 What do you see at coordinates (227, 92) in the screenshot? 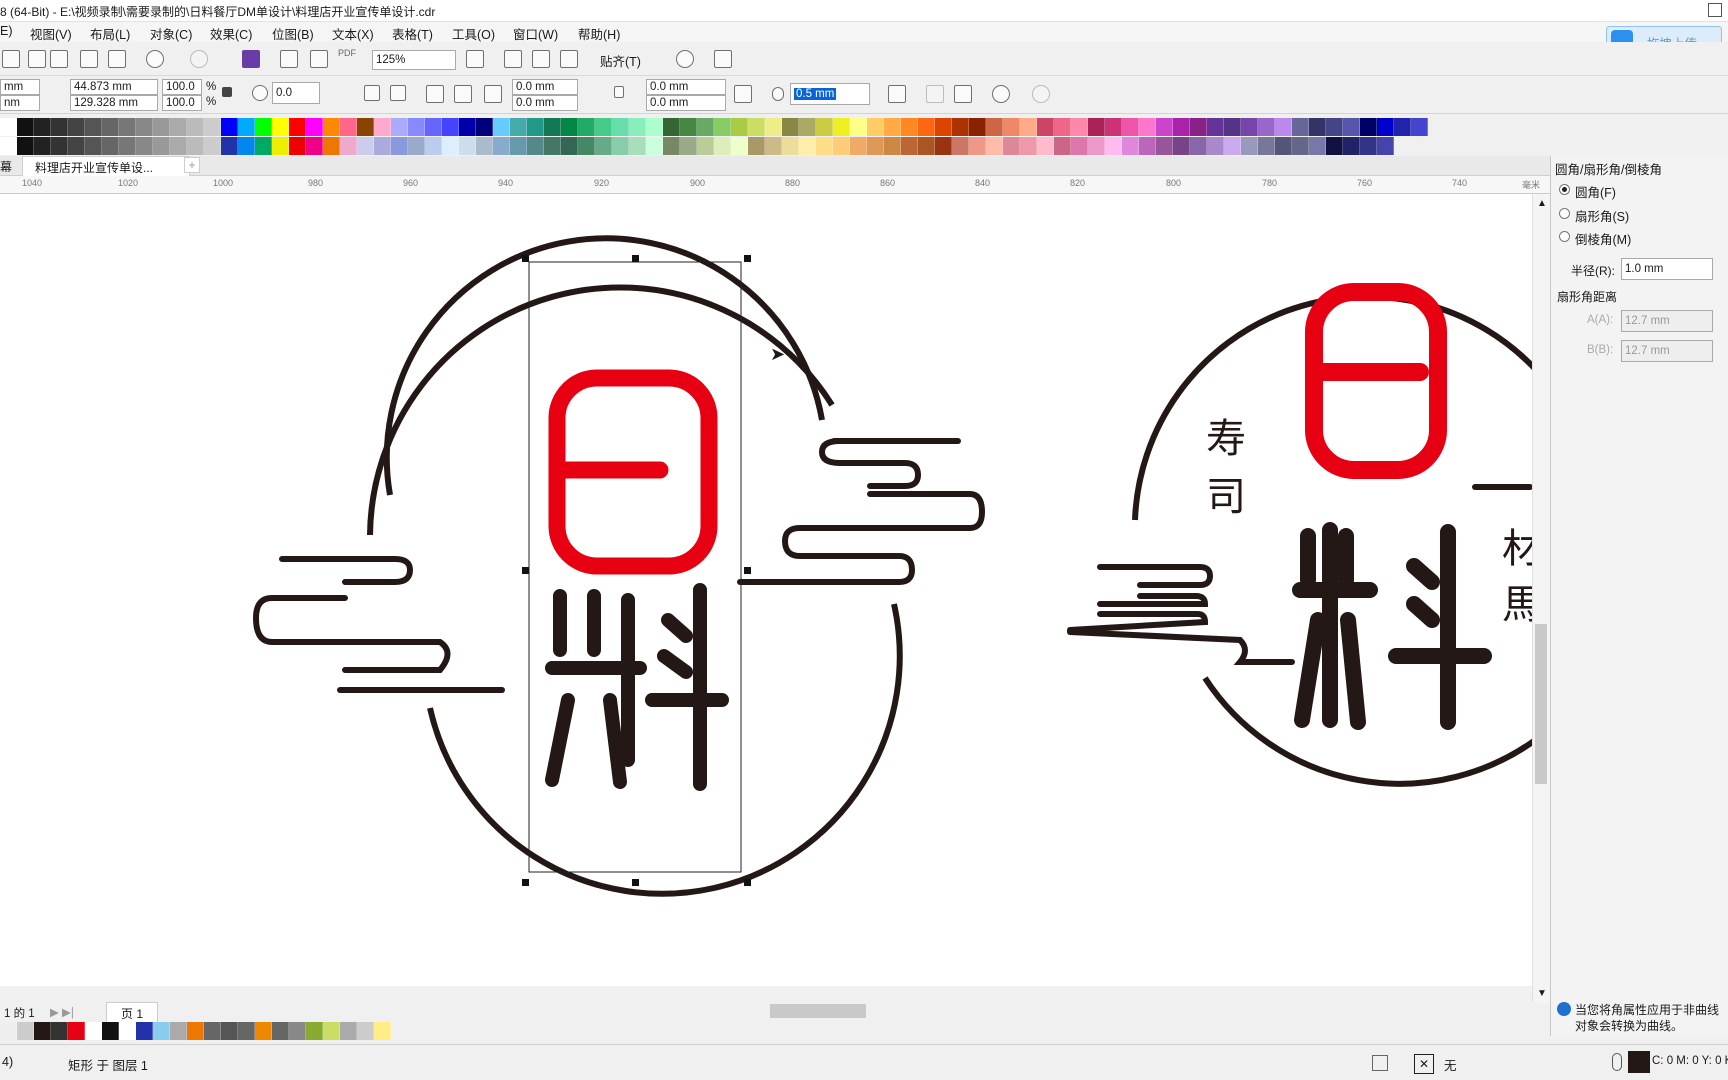
I see `lock-ratio-icon` at bounding box center [227, 92].